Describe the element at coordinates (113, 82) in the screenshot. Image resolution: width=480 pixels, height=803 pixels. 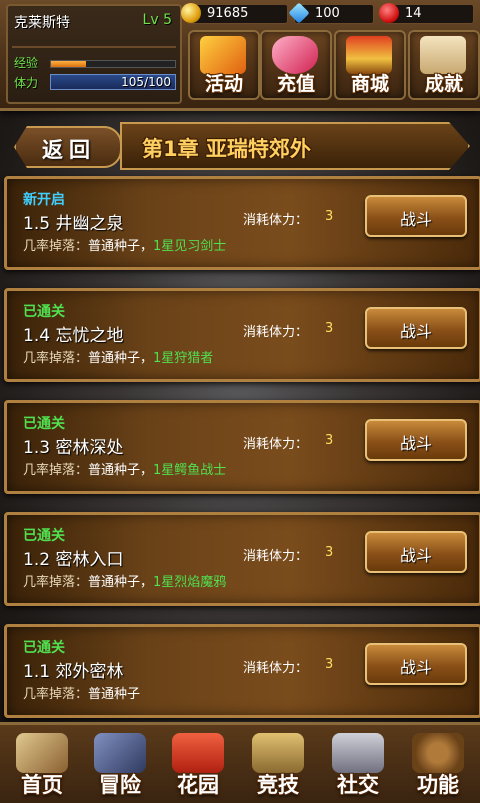
I see `stamina-bar: 105/100` at that location.